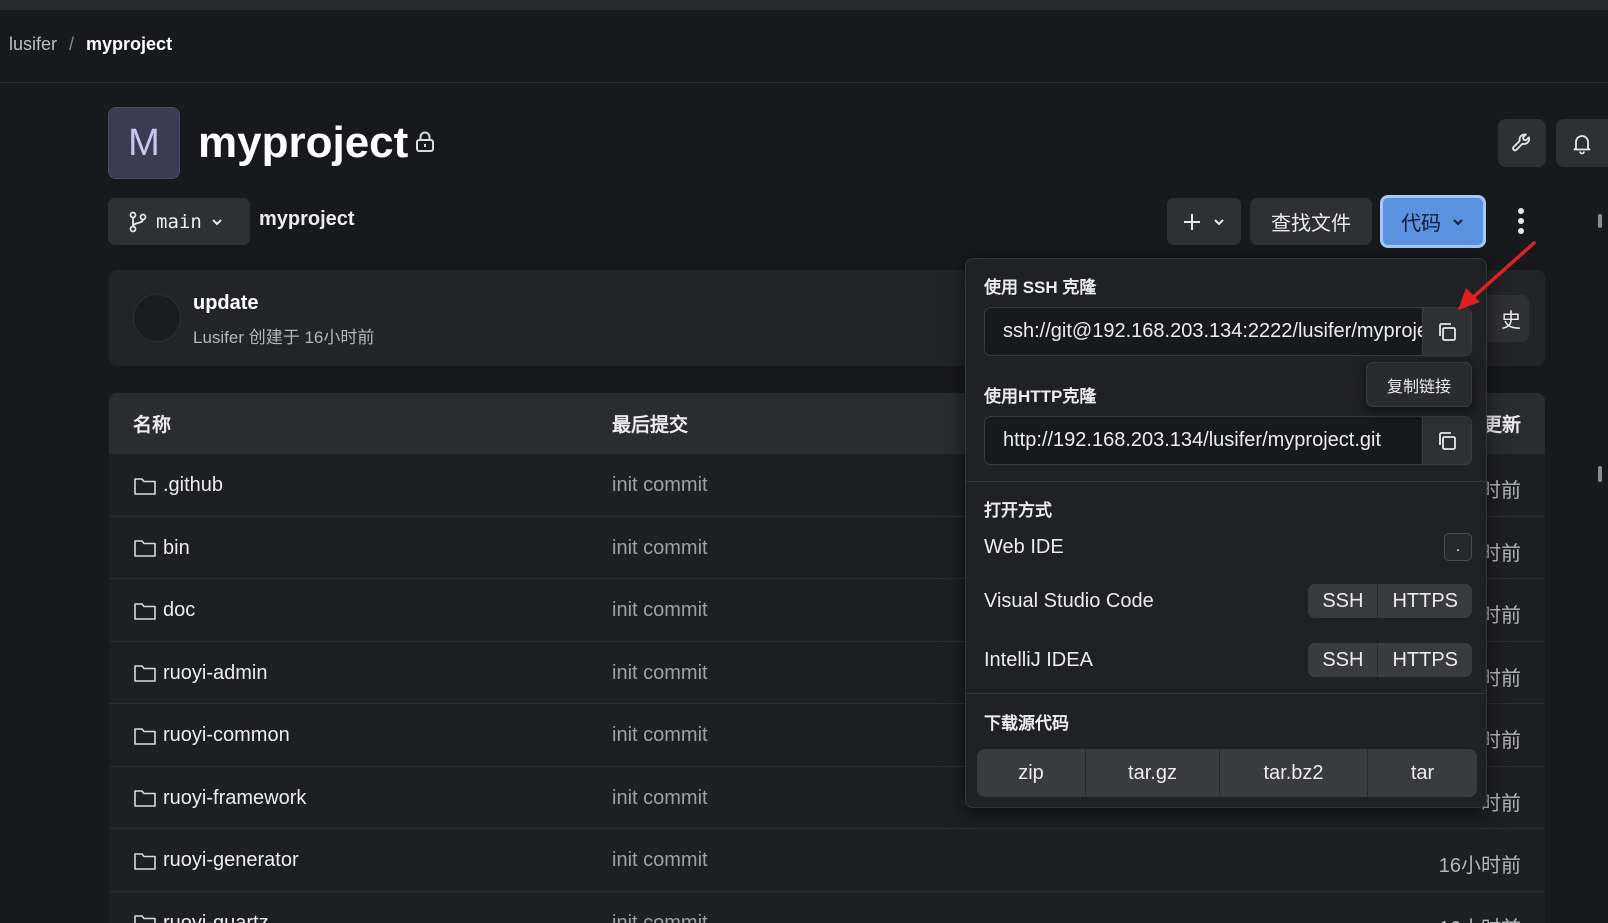 This screenshot has width=1608, height=923. Describe the element at coordinates (1419, 384) in the screenshot. I see `copy-link-tooltip: 复制链接` at that location.